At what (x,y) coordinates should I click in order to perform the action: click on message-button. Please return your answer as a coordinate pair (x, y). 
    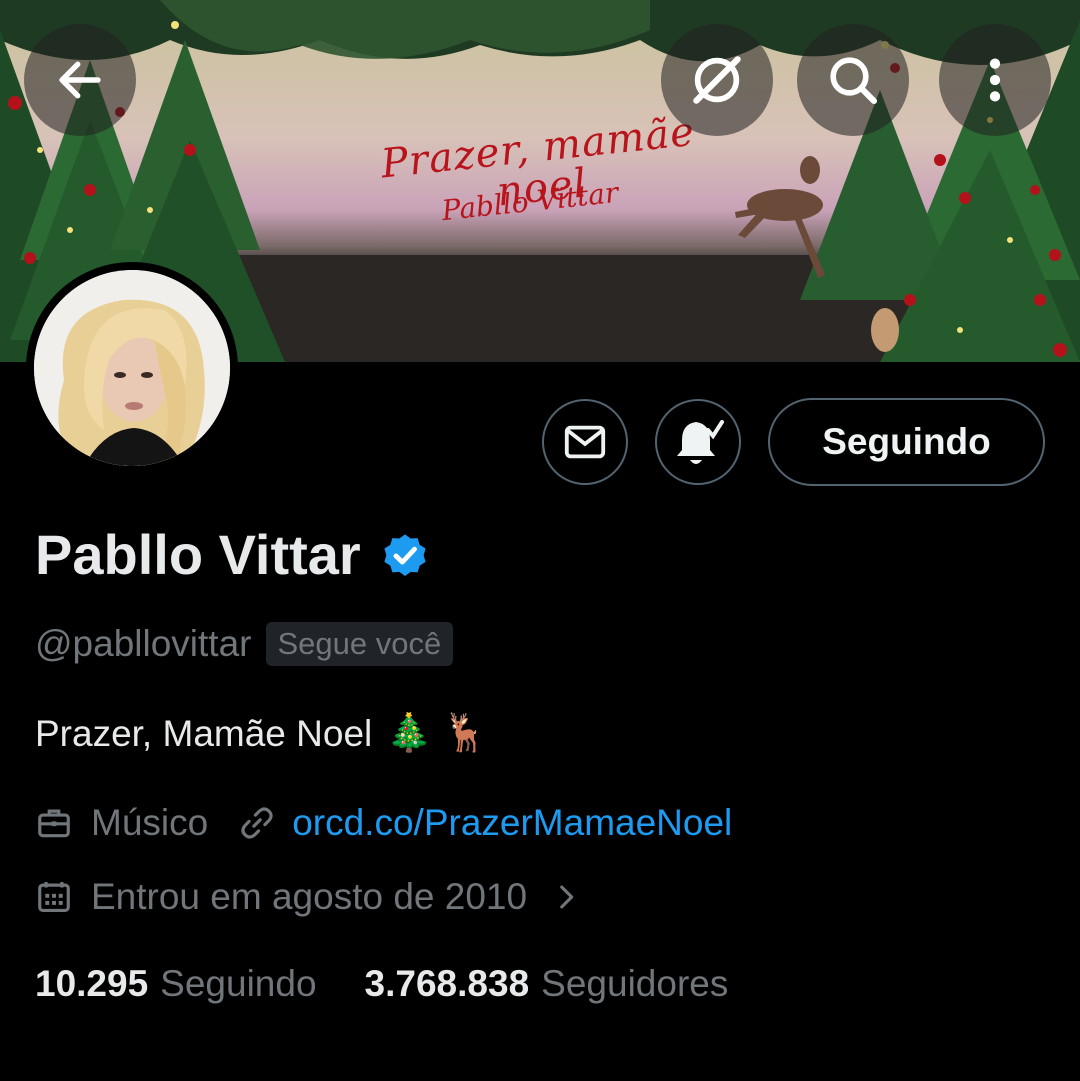
    Looking at the image, I should click on (585, 442).